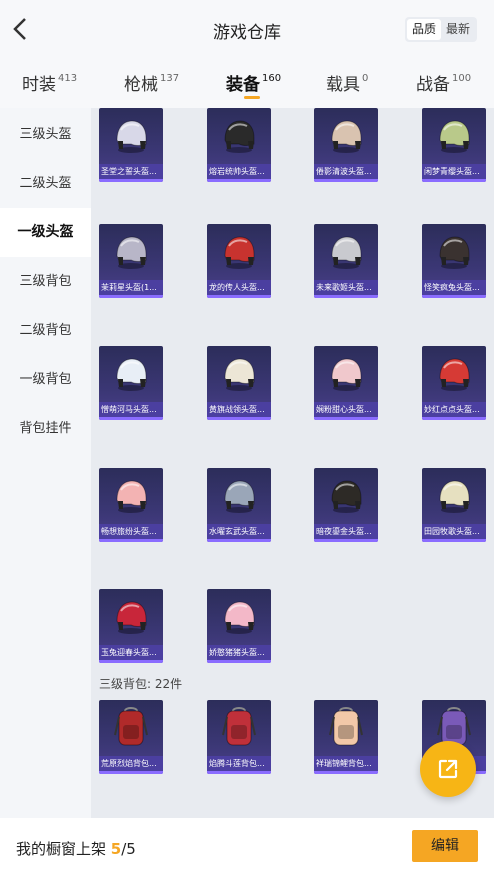 This screenshot has height=875, width=494. I want to click on sort-quality-option: 品质, so click(424, 29).